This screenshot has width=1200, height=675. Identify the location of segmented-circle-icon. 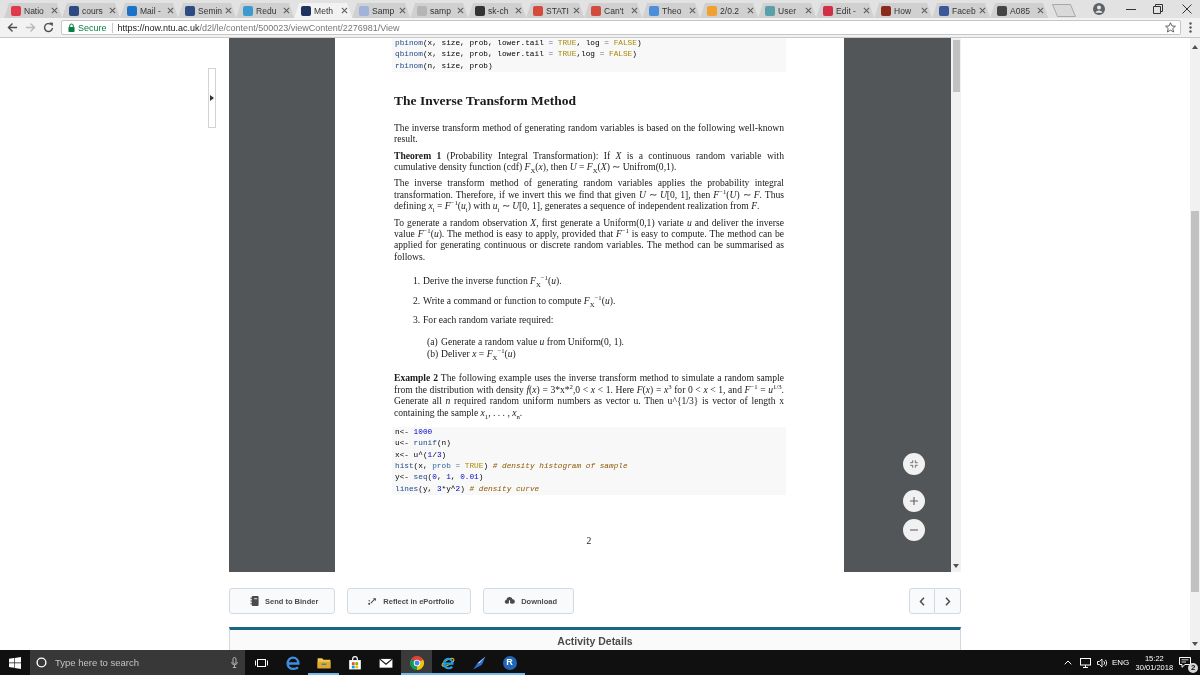
(416, 662).